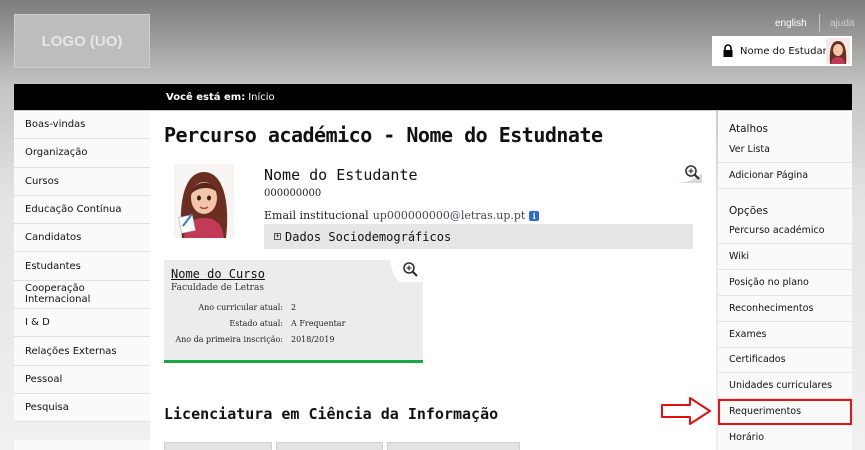 The width and height of the screenshot is (865, 450). I want to click on curricular-year-label: Ano curricular atual:, so click(240, 307).